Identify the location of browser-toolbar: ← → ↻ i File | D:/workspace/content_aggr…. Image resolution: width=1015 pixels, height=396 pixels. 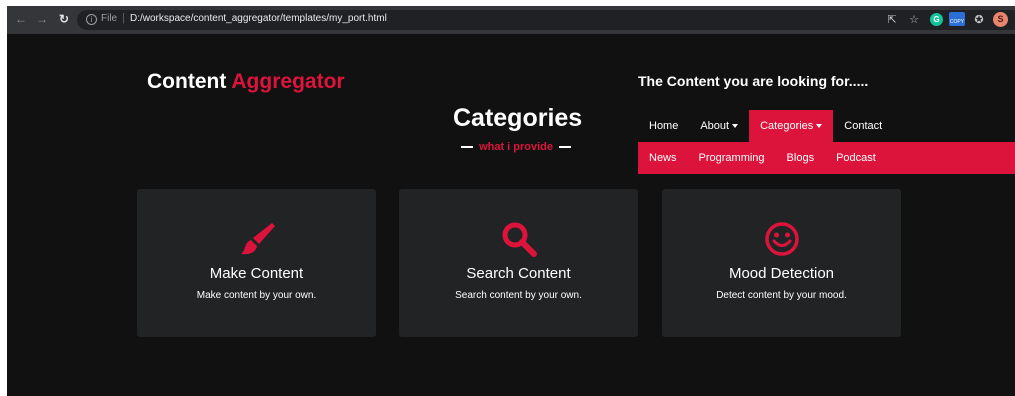
(511, 20).